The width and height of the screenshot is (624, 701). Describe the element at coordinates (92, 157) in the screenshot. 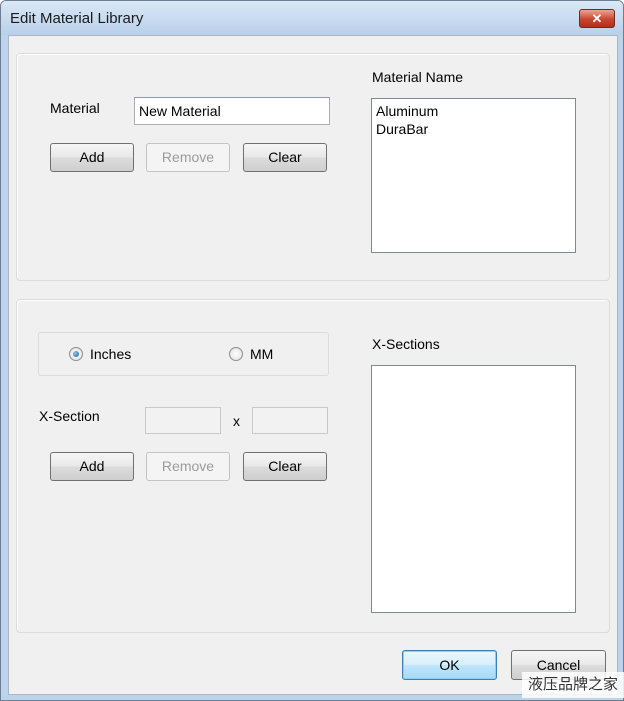

I see `material-add-button: Add` at that location.